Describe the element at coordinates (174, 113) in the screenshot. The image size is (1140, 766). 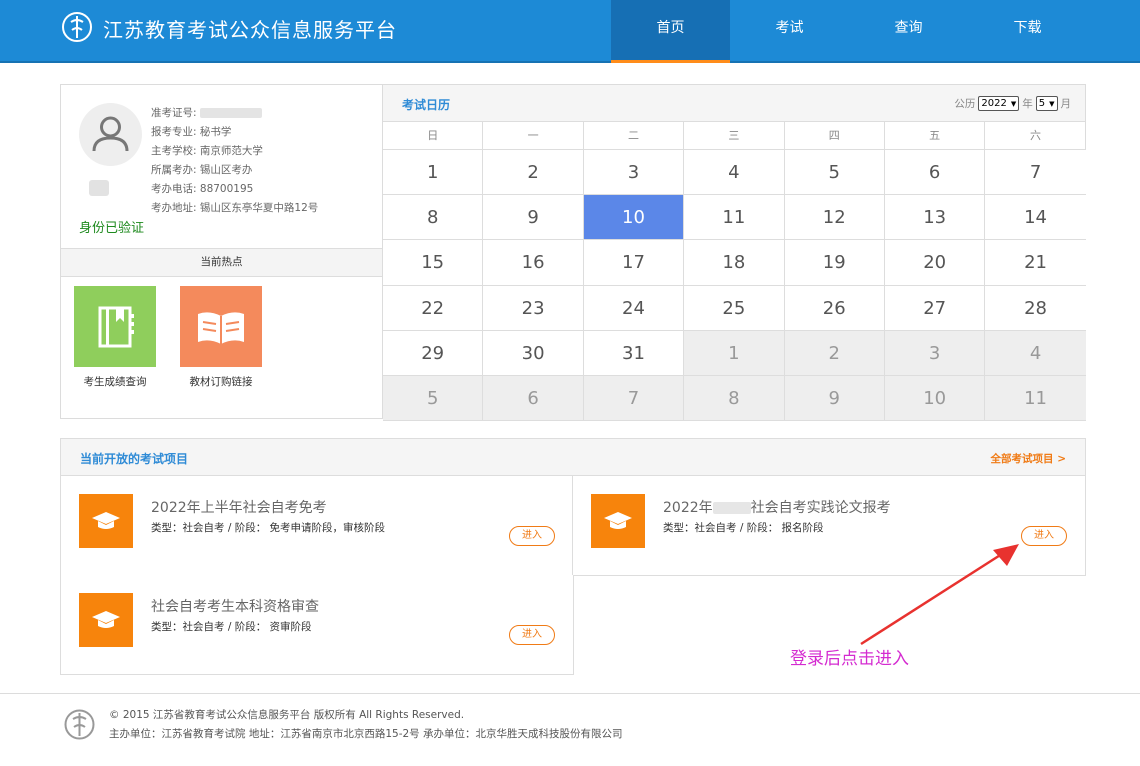
I see `info-label: 准考证号:` at that location.